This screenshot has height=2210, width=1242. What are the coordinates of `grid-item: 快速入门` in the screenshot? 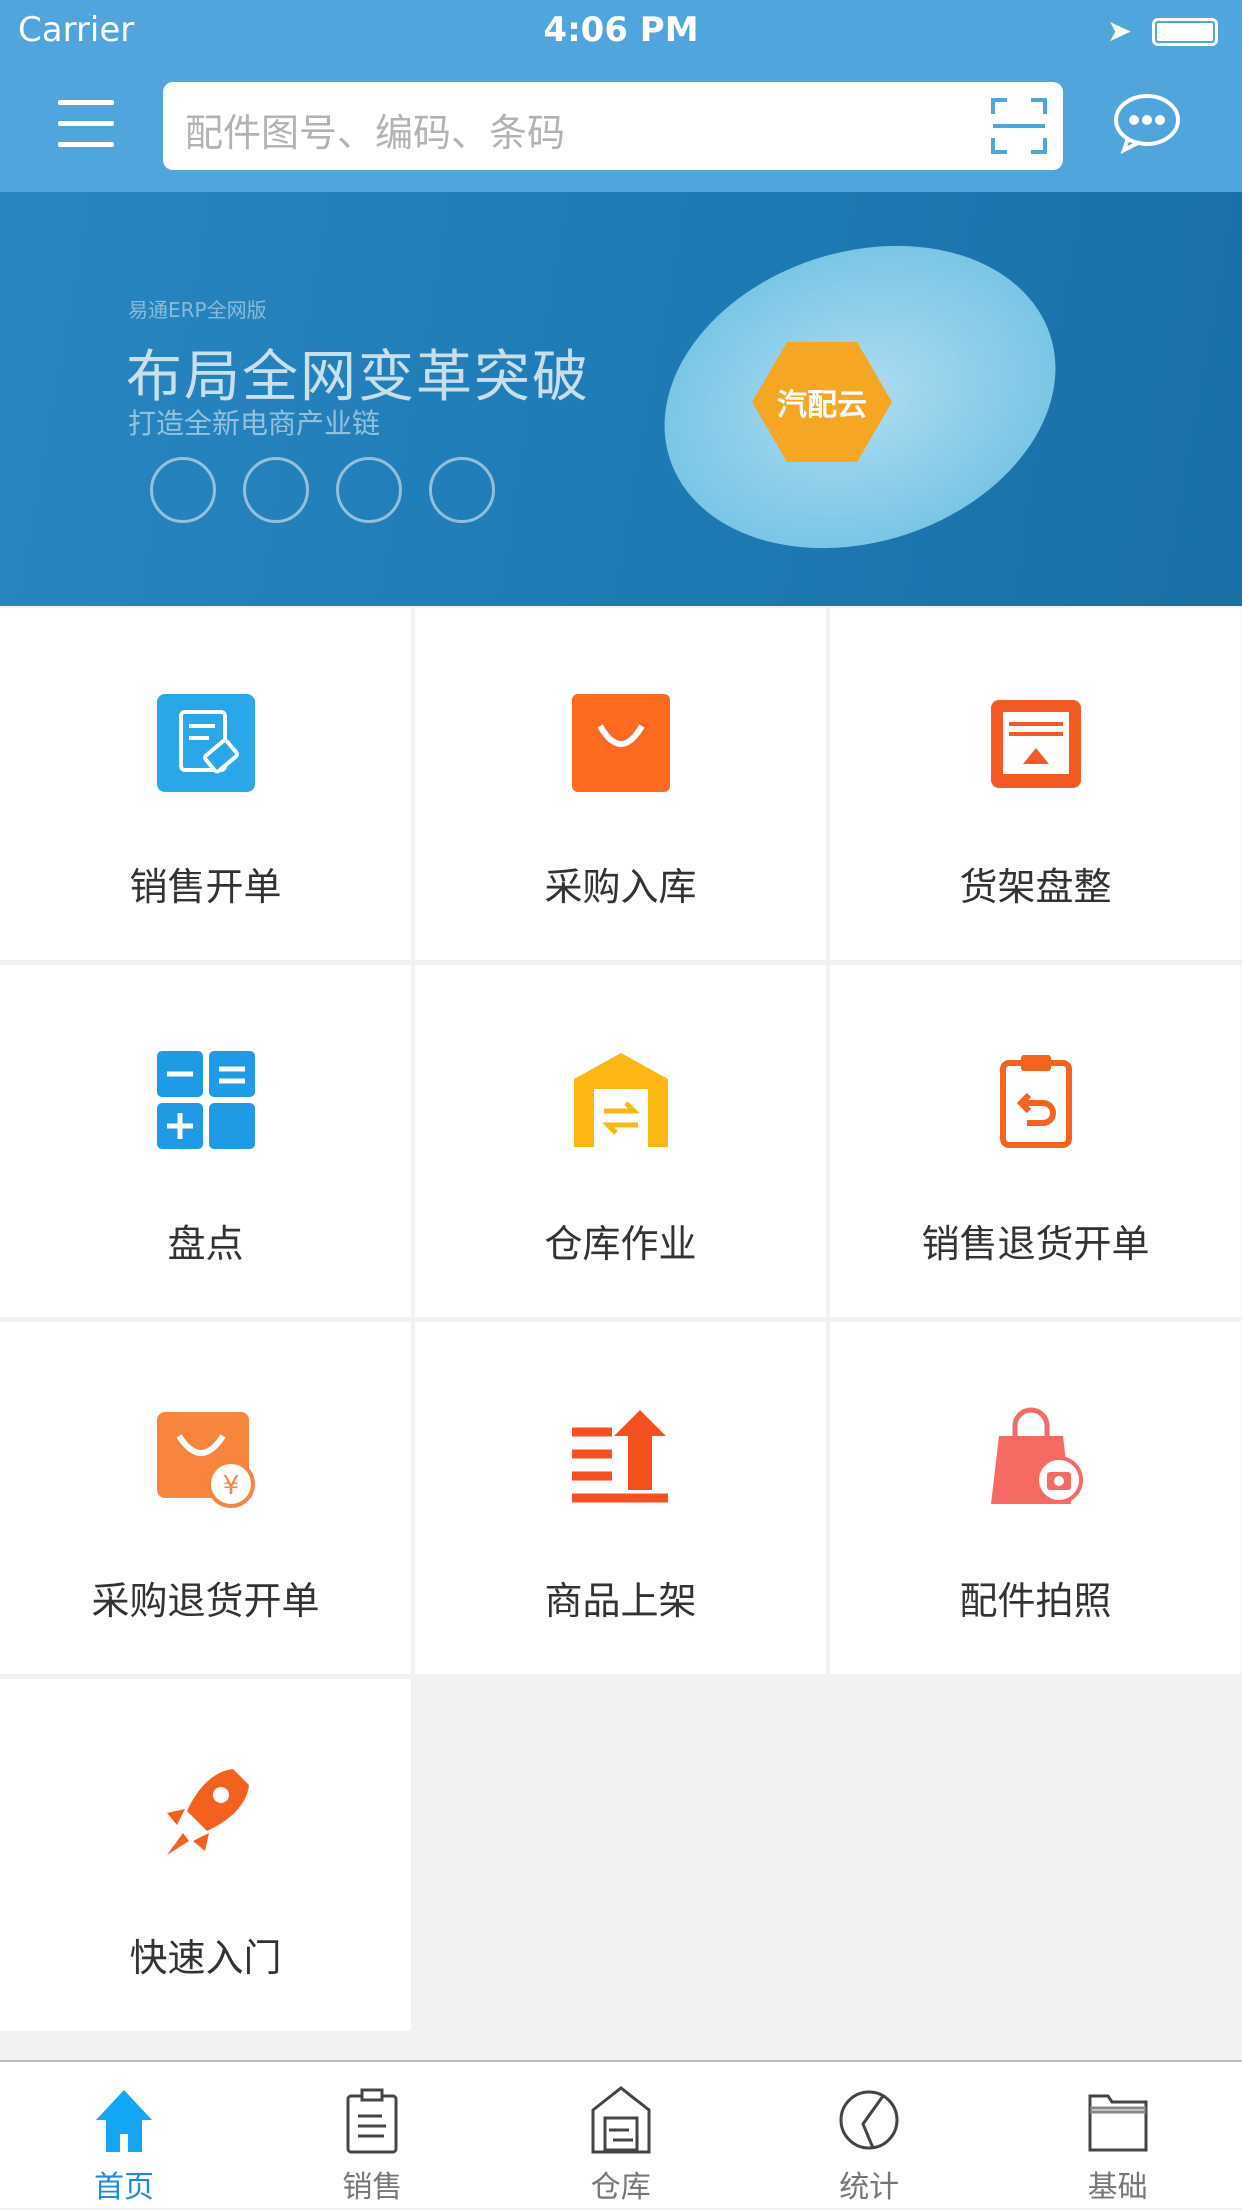 It's located at (205, 1855).